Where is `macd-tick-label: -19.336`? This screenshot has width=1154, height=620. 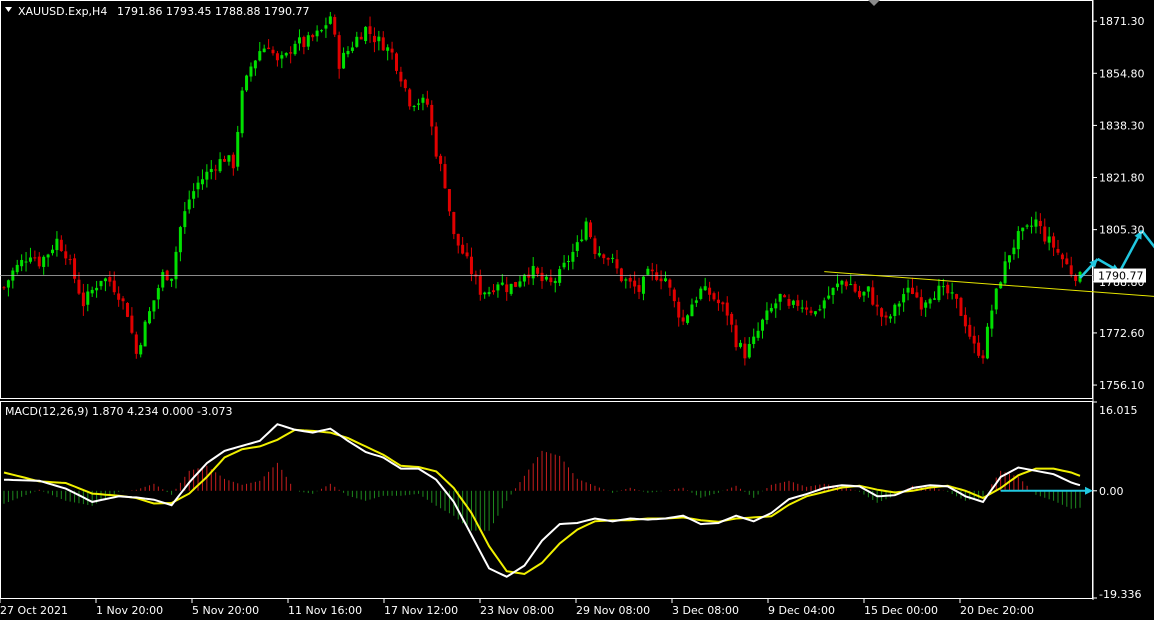
macd-tick-label: -19.336 is located at coordinates (1120, 594).